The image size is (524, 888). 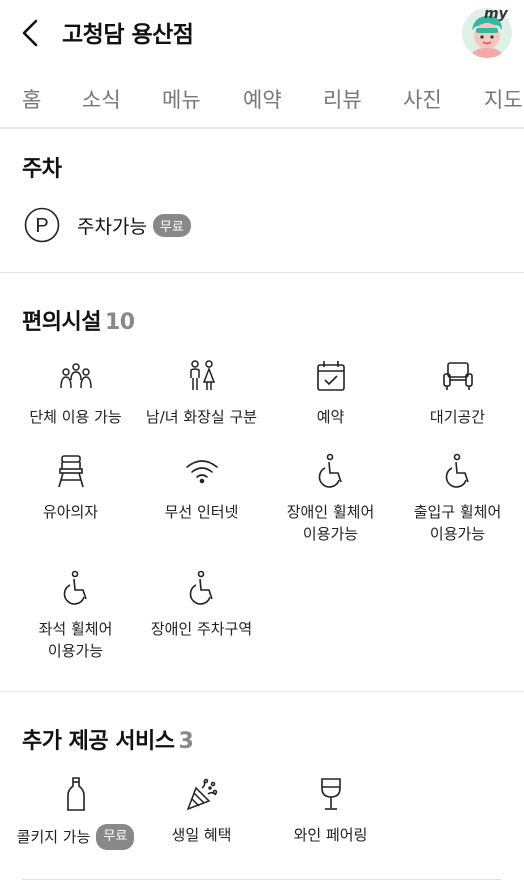 What do you see at coordinates (119, 322) in the screenshot?
I see `facilities-count: 10` at bounding box center [119, 322].